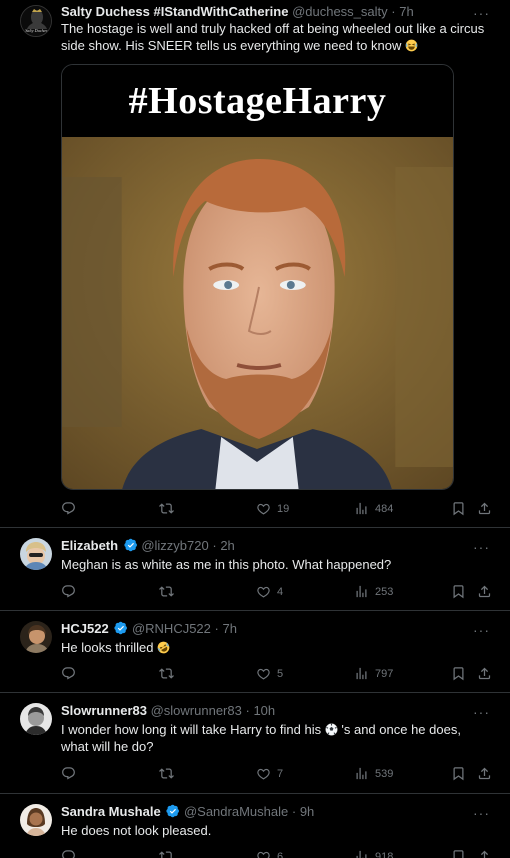  What do you see at coordinates (373, 673) in the screenshot?
I see `views-button: 797` at bounding box center [373, 673].